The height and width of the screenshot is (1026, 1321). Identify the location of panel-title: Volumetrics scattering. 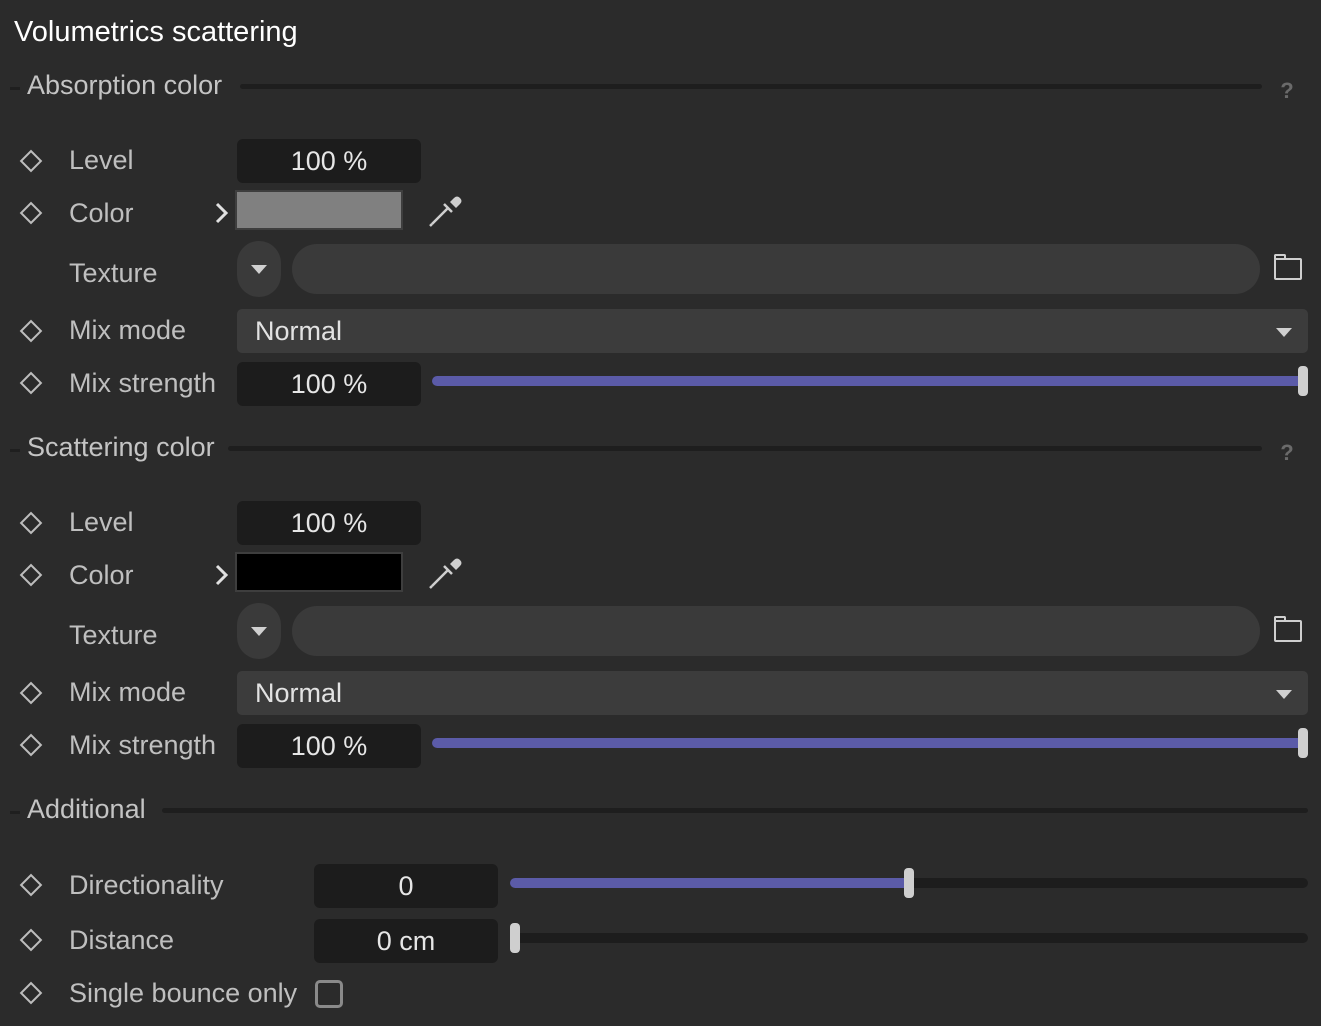
(156, 32).